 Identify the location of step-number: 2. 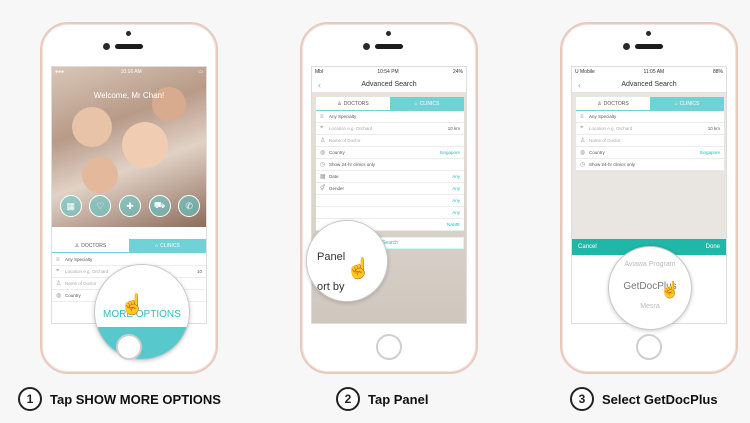
(348, 399).